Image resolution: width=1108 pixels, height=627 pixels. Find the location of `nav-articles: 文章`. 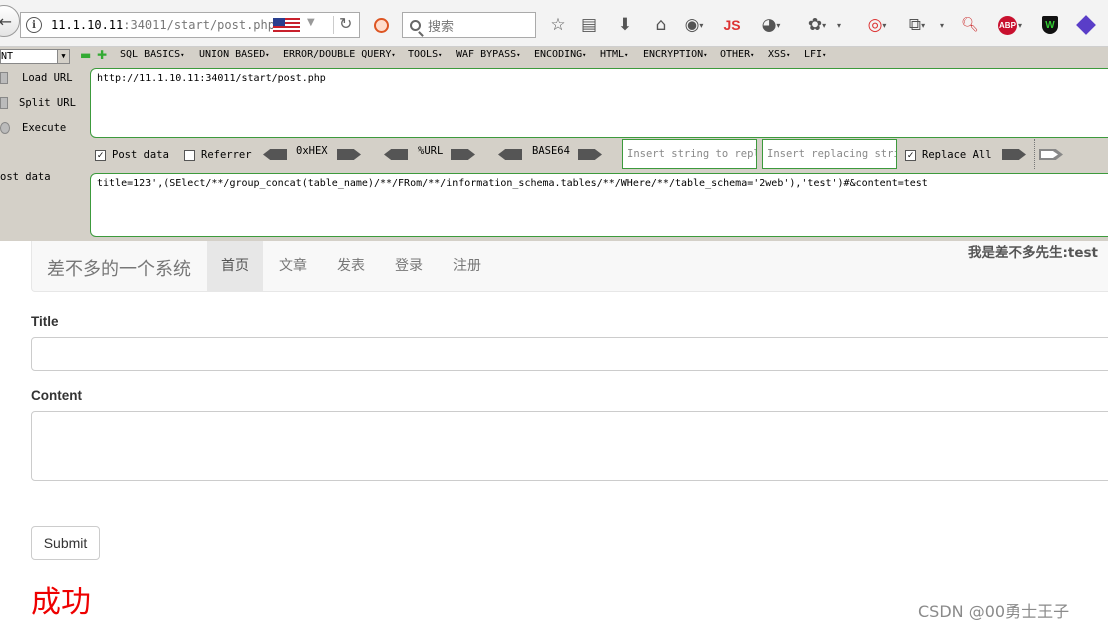

nav-articles: 文章 is located at coordinates (293, 266).